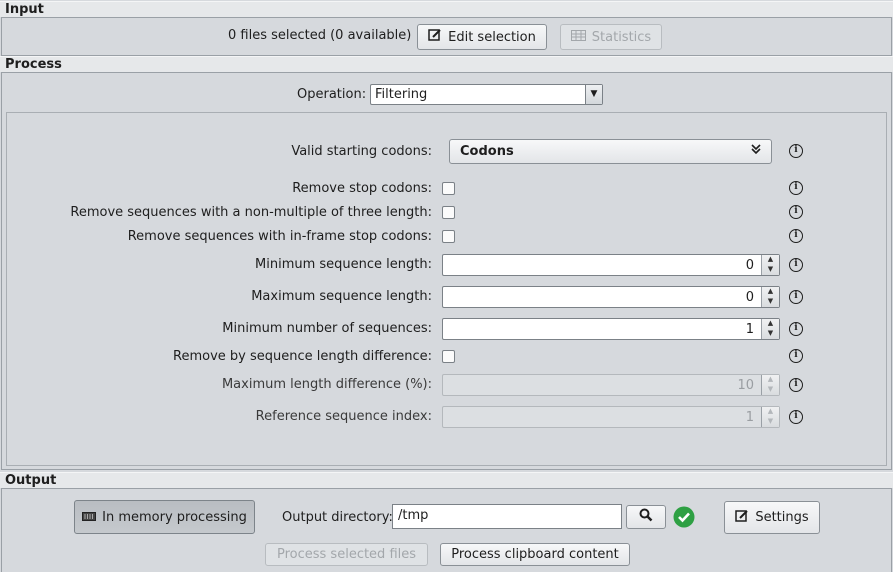 This screenshot has height=572, width=893. Describe the element at coordinates (326, 384) in the screenshot. I see `max-diff-label: Maximum length difference (%):` at that location.